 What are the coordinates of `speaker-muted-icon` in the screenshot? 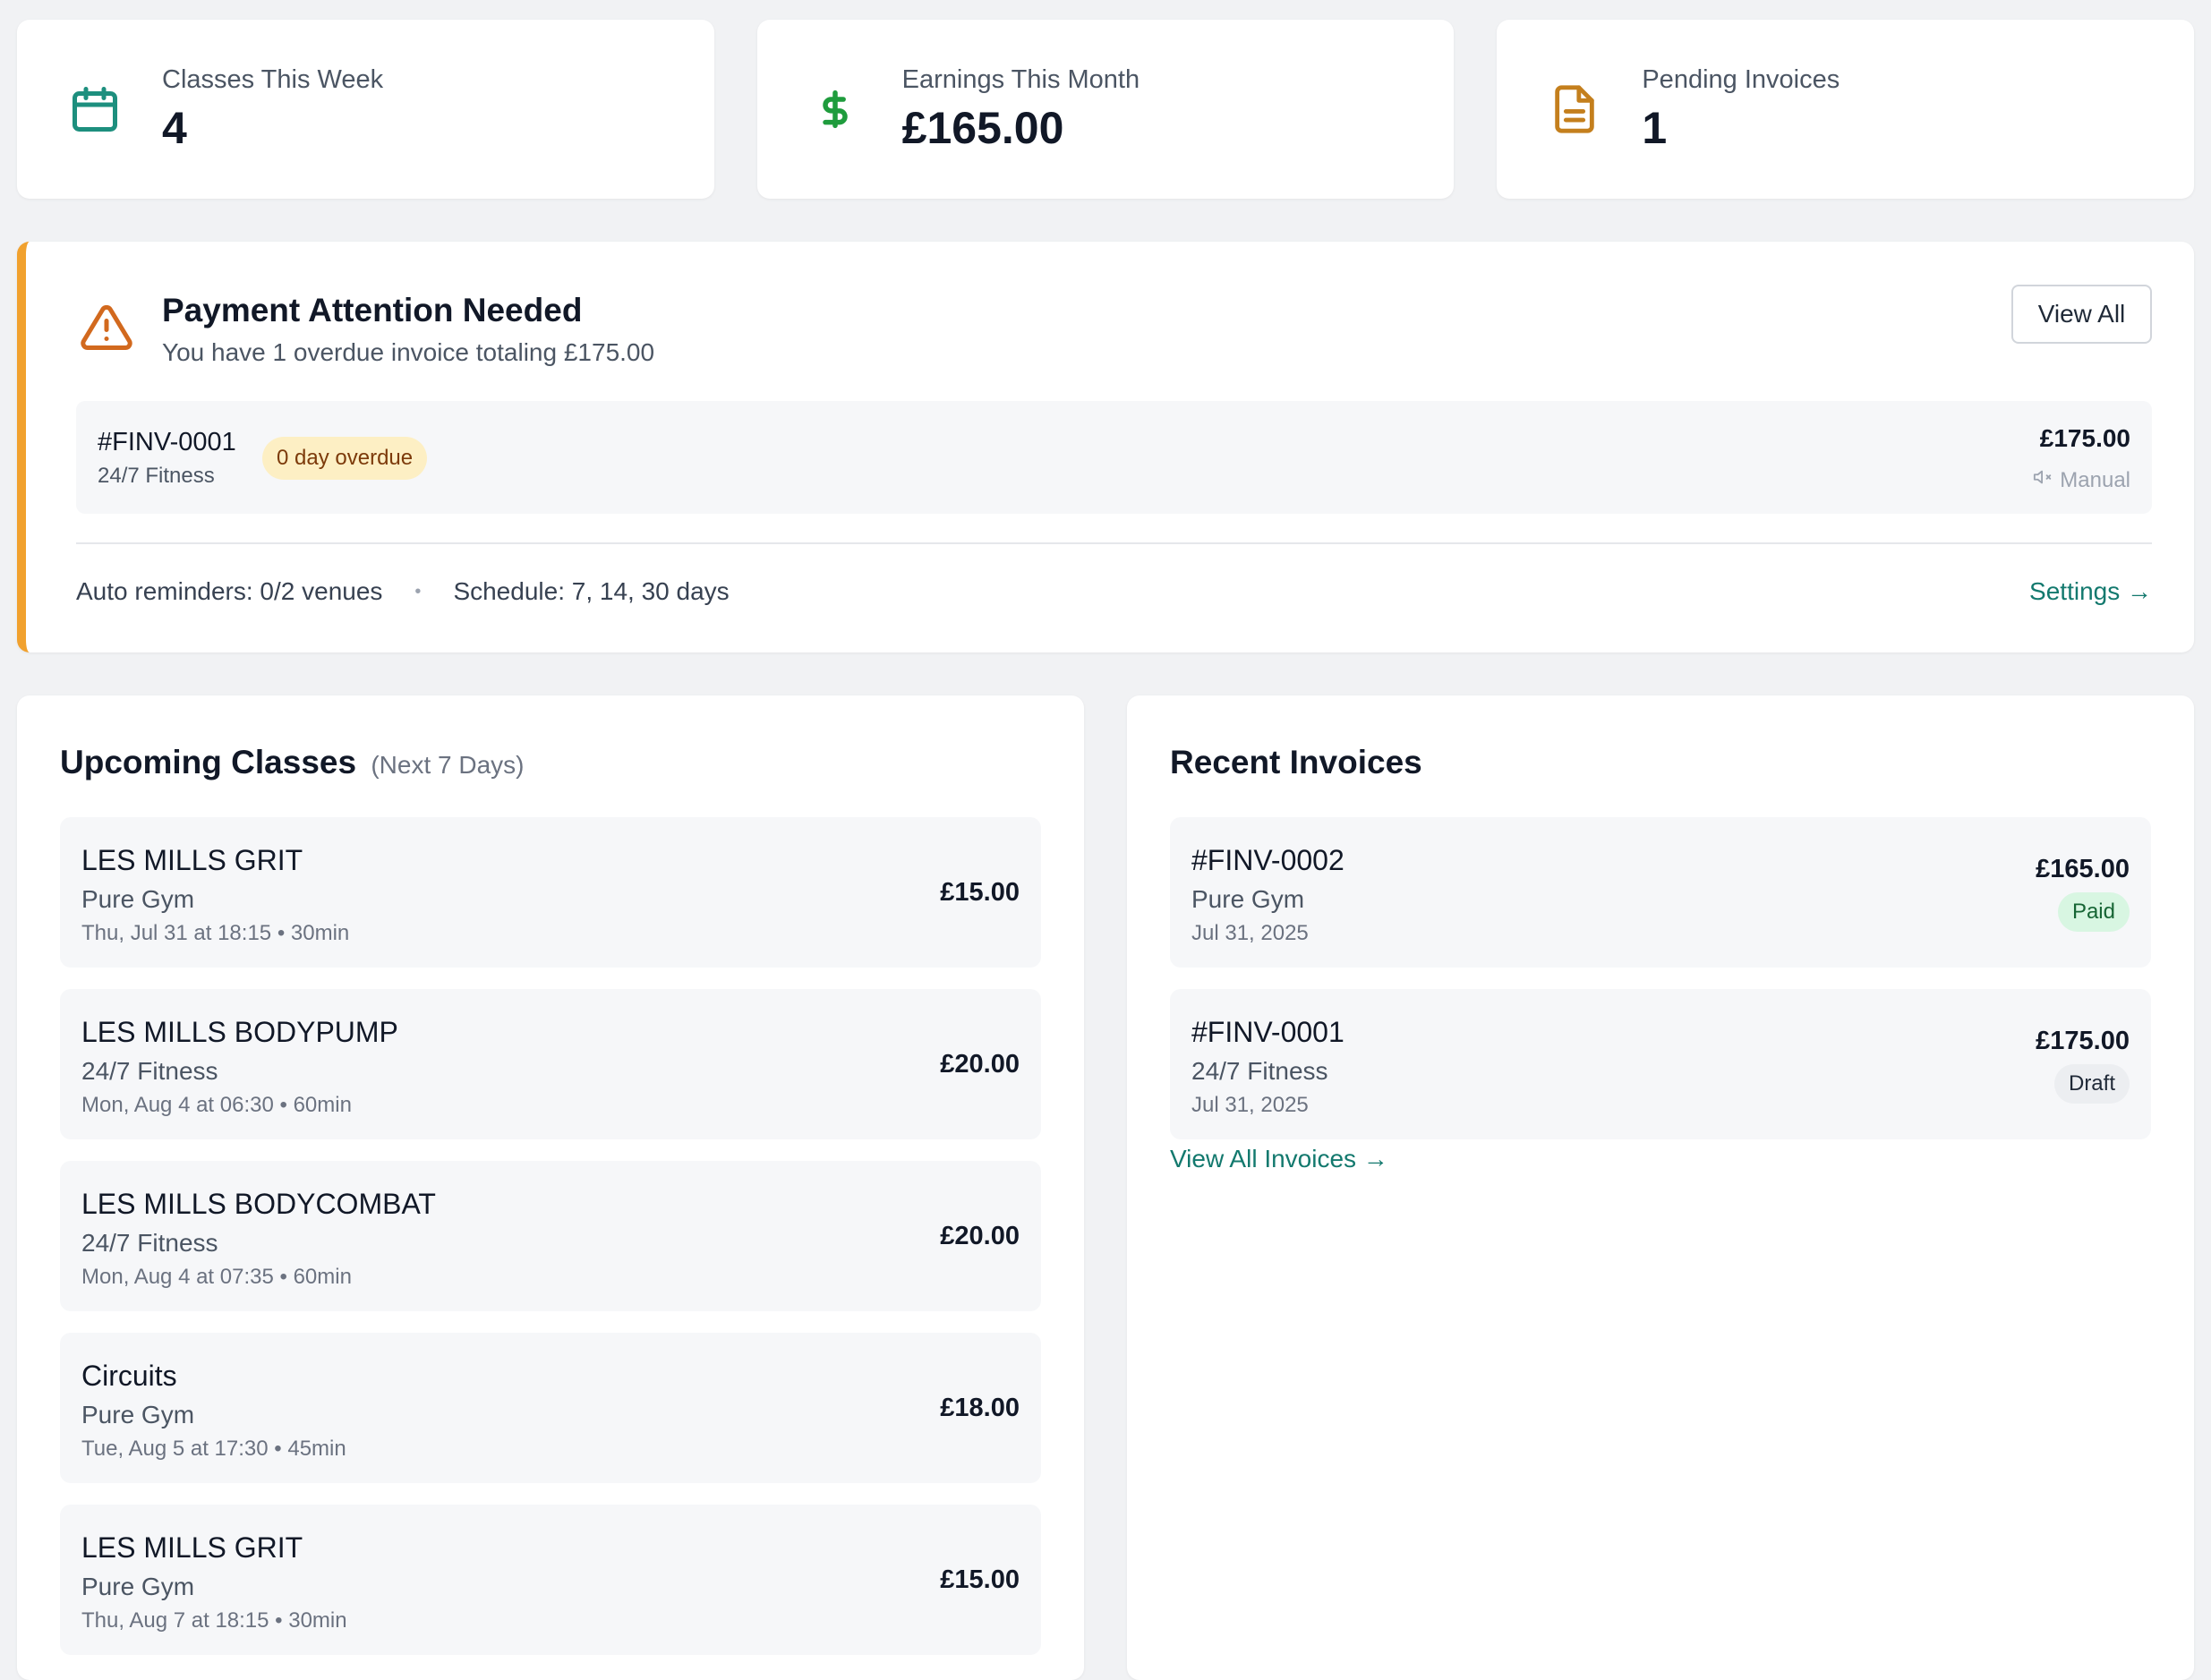 It's located at (2043, 480).